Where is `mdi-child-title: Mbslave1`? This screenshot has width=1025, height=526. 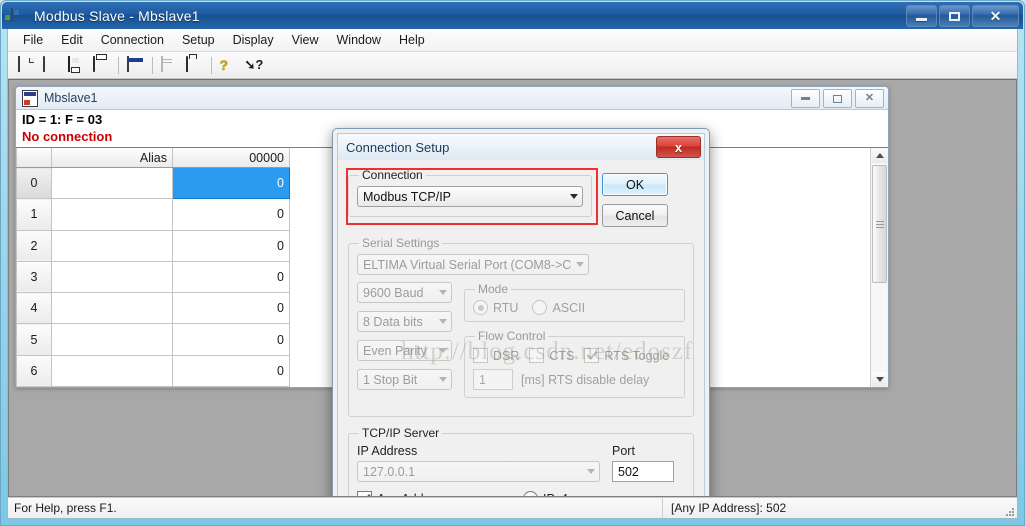 mdi-child-title: Mbslave1 is located at coordinates (71, 98).